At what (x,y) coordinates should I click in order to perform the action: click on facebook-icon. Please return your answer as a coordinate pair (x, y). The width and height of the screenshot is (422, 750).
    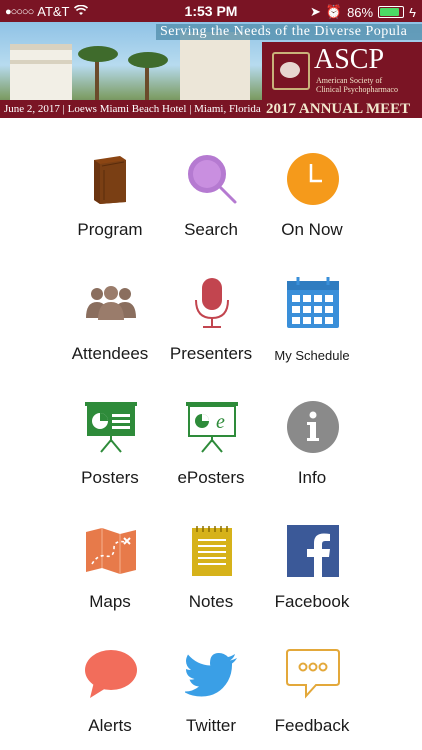
    Looking at the image, I should click on (313, 551).